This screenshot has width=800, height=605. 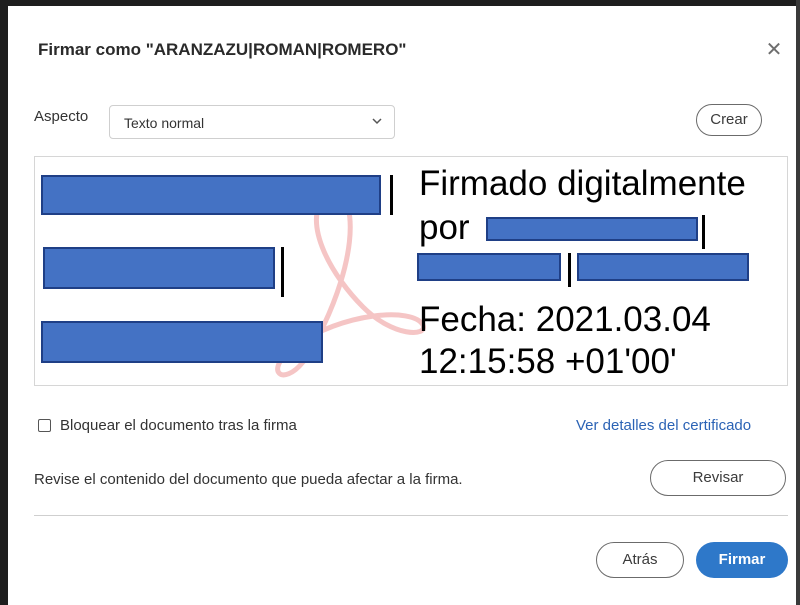 I want to click on dialog-title: Firmar como "ARANZAZU|ROMAN|ROMERO", so click(x=222, y=49).